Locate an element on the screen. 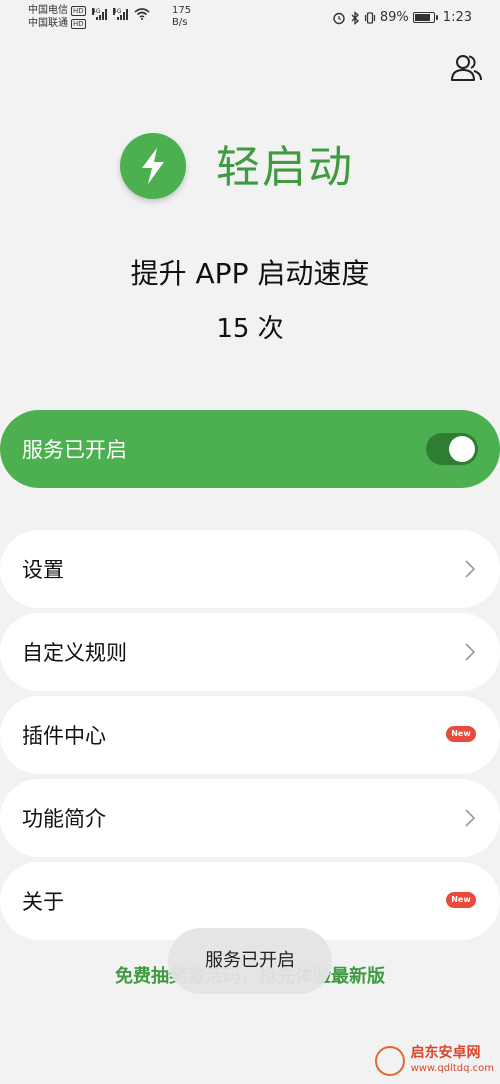 This screenshot has width=500, height=1084. menu-item-label: 功能简介 is located at coordinates (64, 819).